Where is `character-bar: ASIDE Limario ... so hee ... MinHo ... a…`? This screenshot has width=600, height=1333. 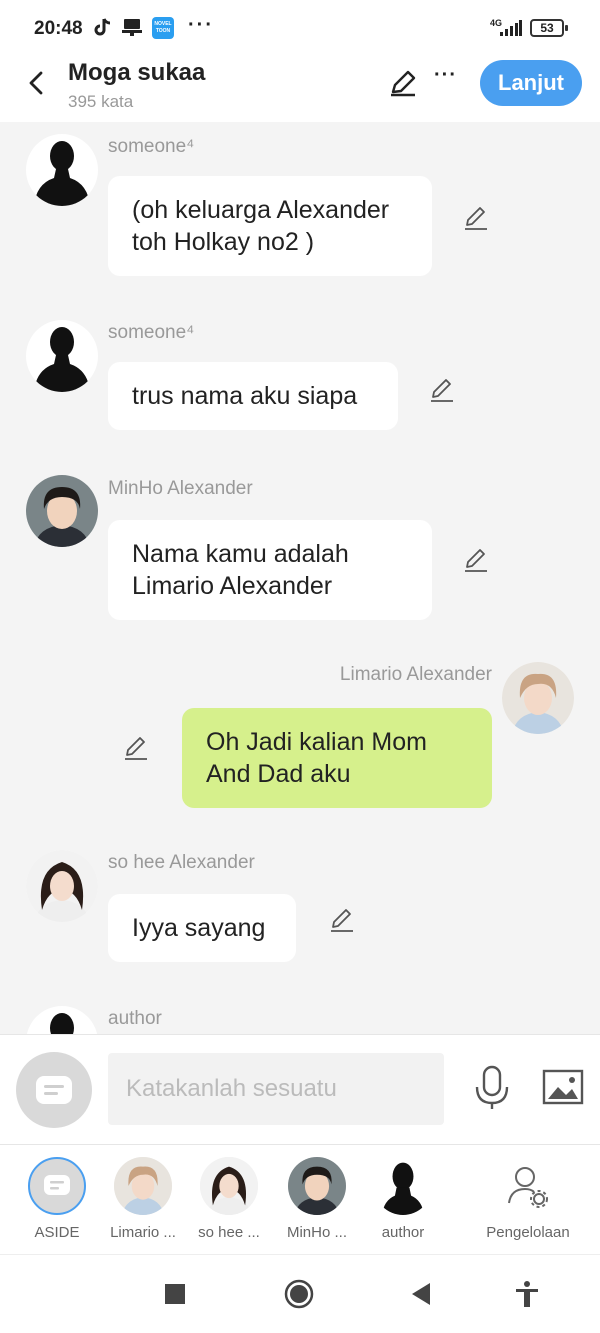 character-bar: ASIDE Limario ... so hee ... MinHo ... a… is located at coordinates (300, 1199).